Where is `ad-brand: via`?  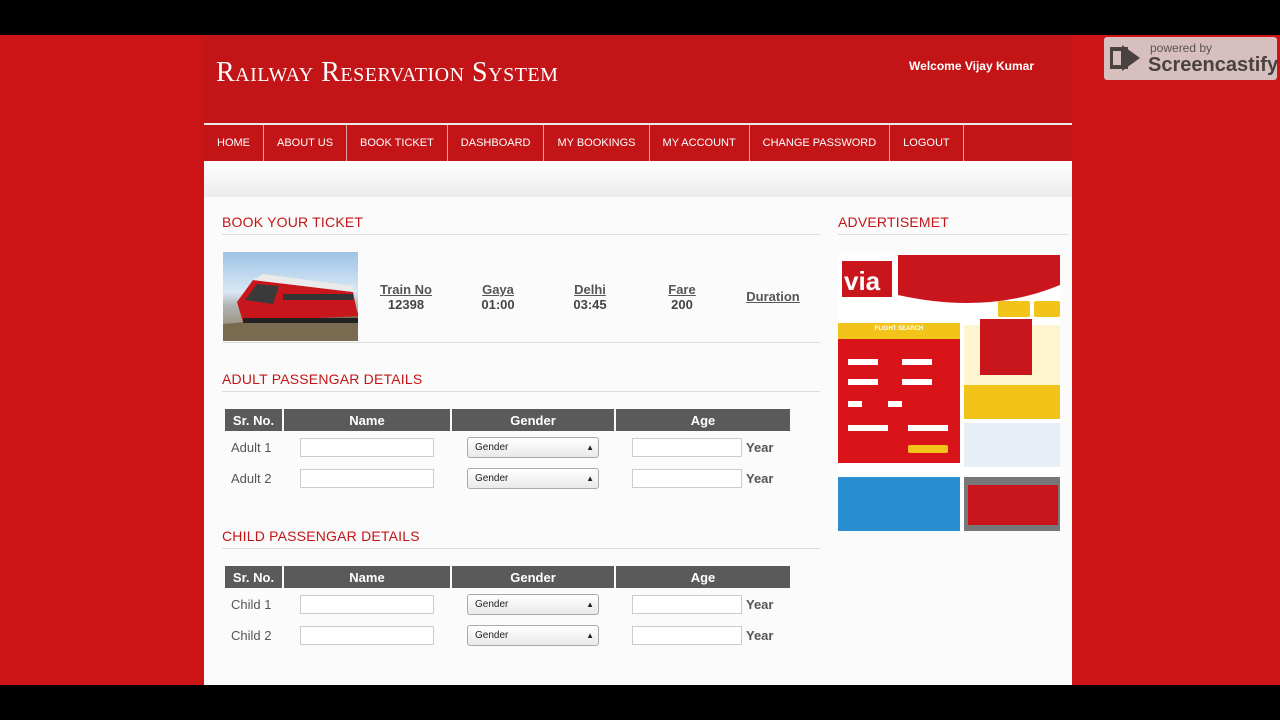
ad-brand: via is located at coordinates (862, 281).